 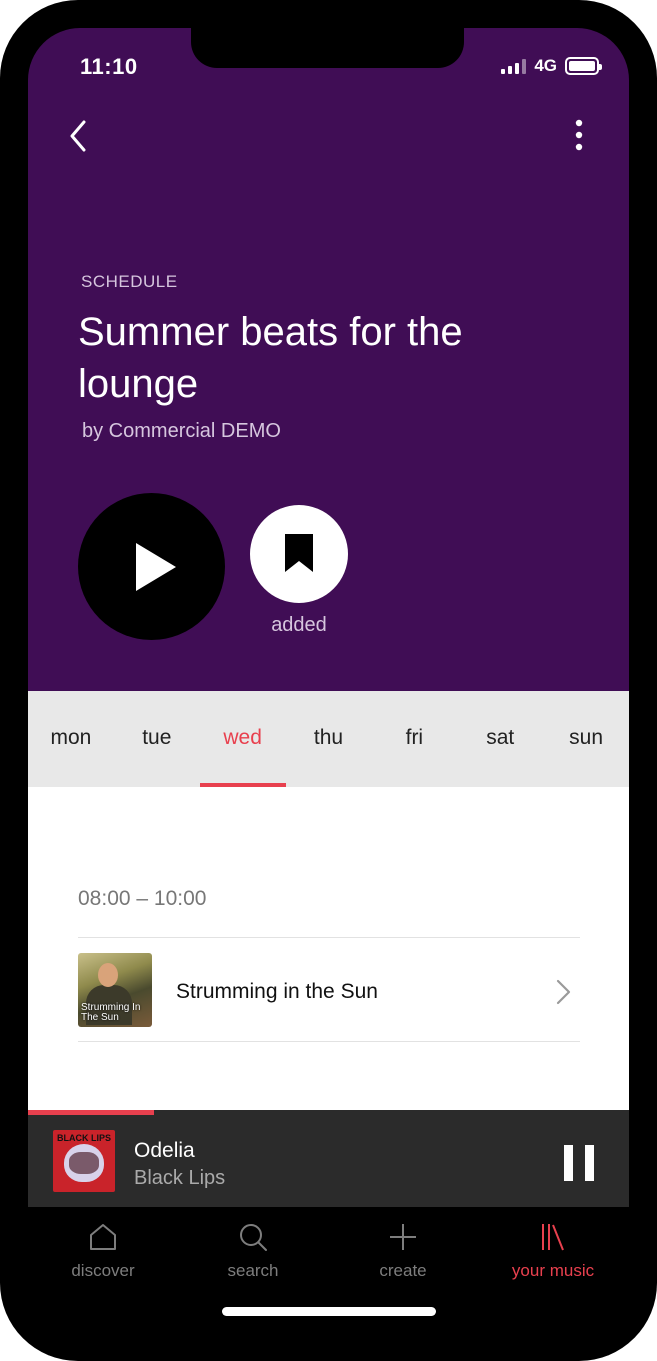 I want to click on owner-byline: by Commercial DEMO, so click(x=181, y=431).